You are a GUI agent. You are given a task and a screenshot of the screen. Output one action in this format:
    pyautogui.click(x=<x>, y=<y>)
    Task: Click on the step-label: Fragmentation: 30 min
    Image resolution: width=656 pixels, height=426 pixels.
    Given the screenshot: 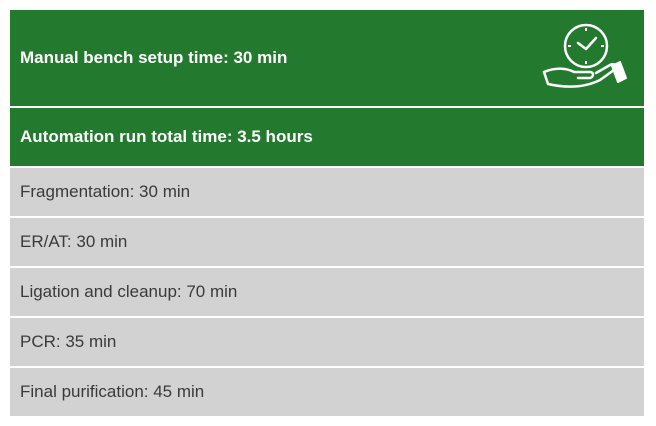 What is the action you would take?
    pyautogui.click(x=105, y=191)
    